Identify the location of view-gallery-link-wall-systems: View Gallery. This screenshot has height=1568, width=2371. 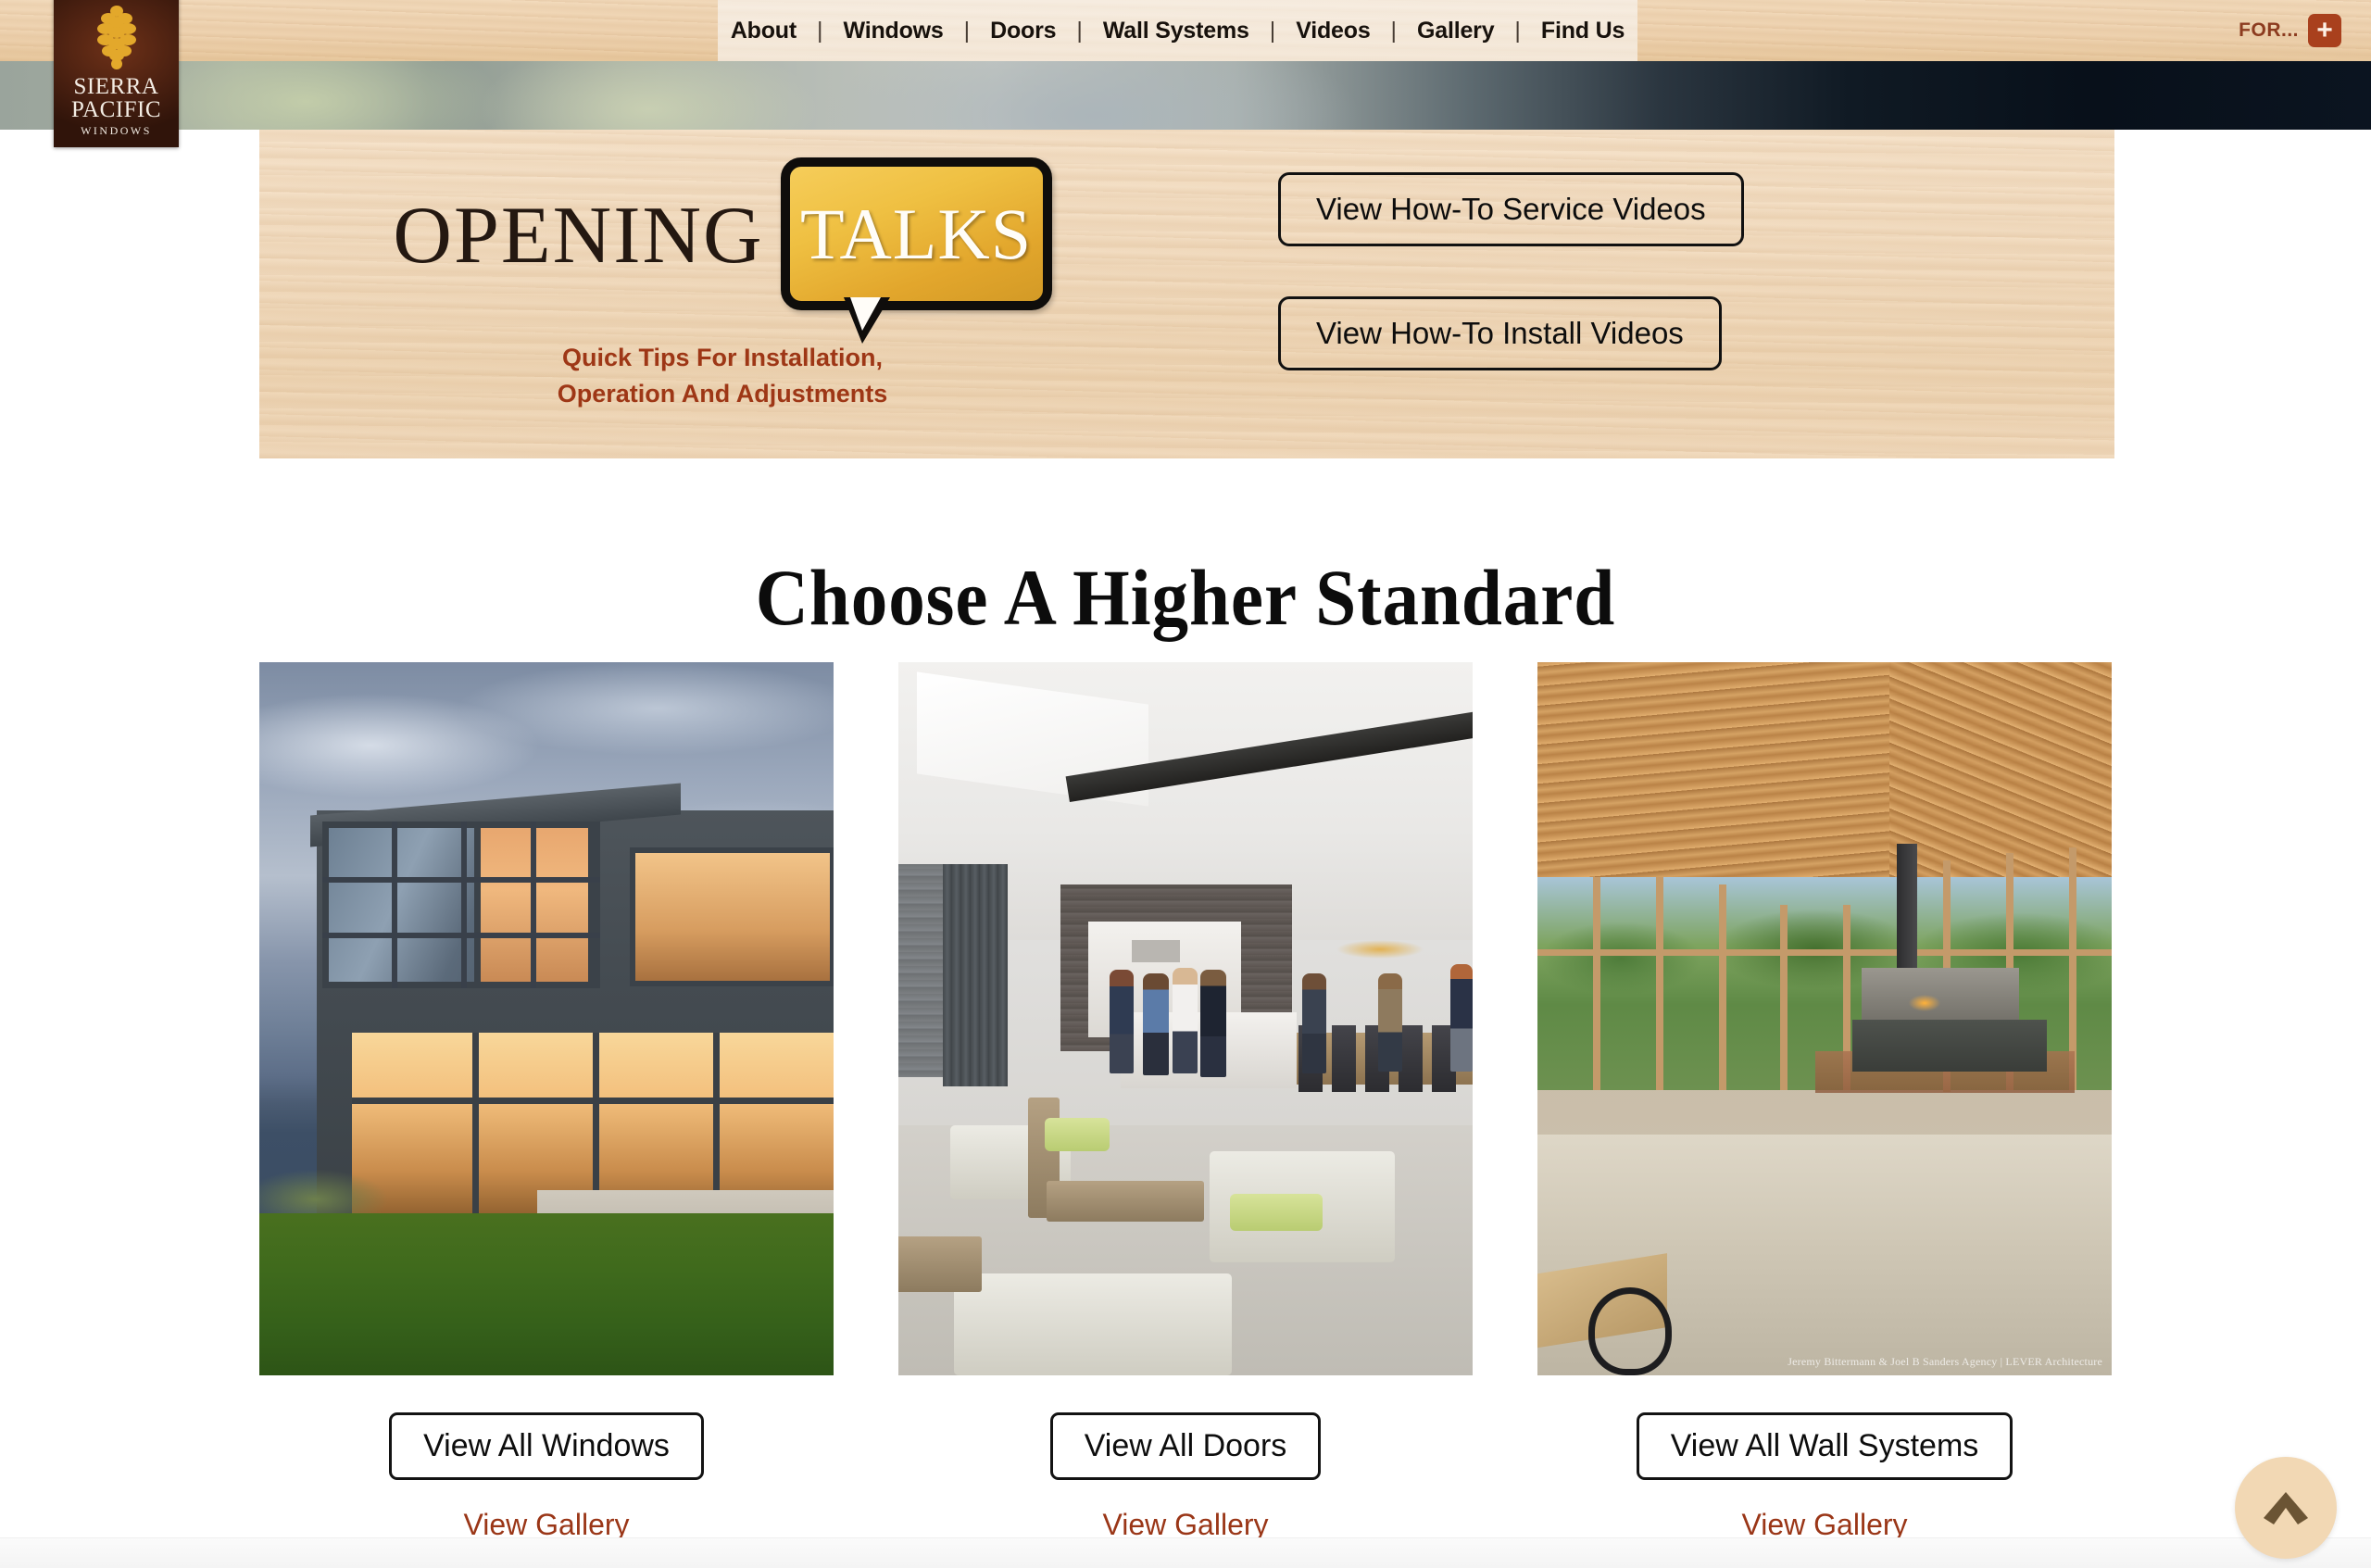
(1824, 1525).